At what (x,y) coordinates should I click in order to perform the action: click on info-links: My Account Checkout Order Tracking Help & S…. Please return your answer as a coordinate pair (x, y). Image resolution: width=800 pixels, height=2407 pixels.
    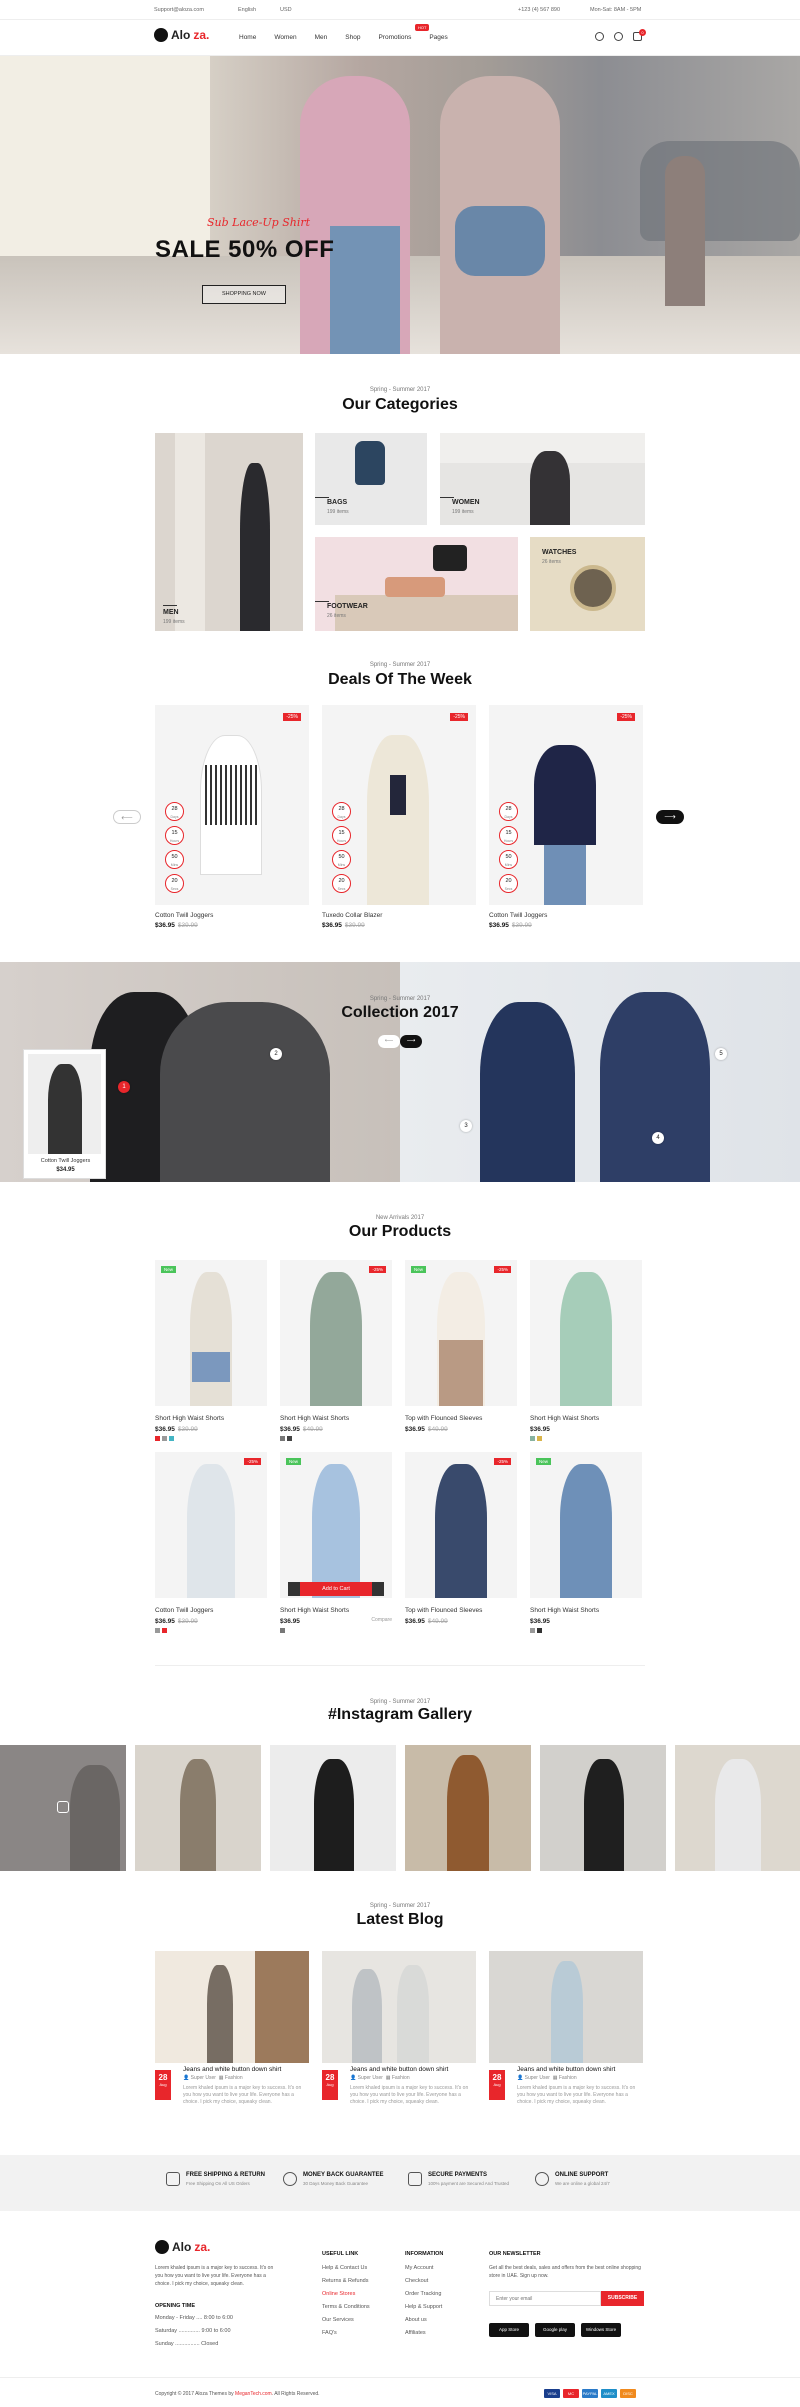
    Looking at the image, I should click on (424, 2300).